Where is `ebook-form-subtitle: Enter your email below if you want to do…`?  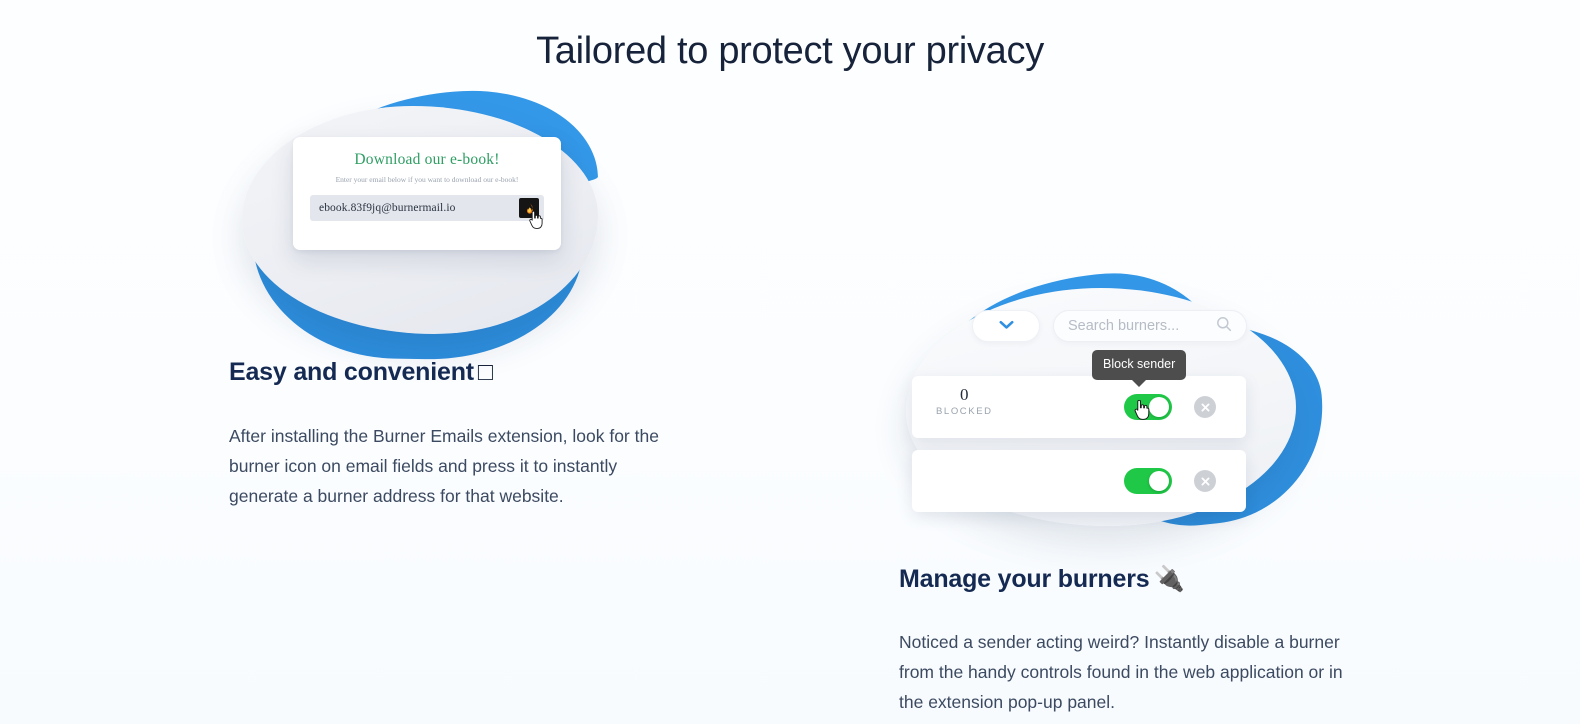 ebook-form-subtitle: Enter your email below if you want to do… is located at coordinates (427, 179).